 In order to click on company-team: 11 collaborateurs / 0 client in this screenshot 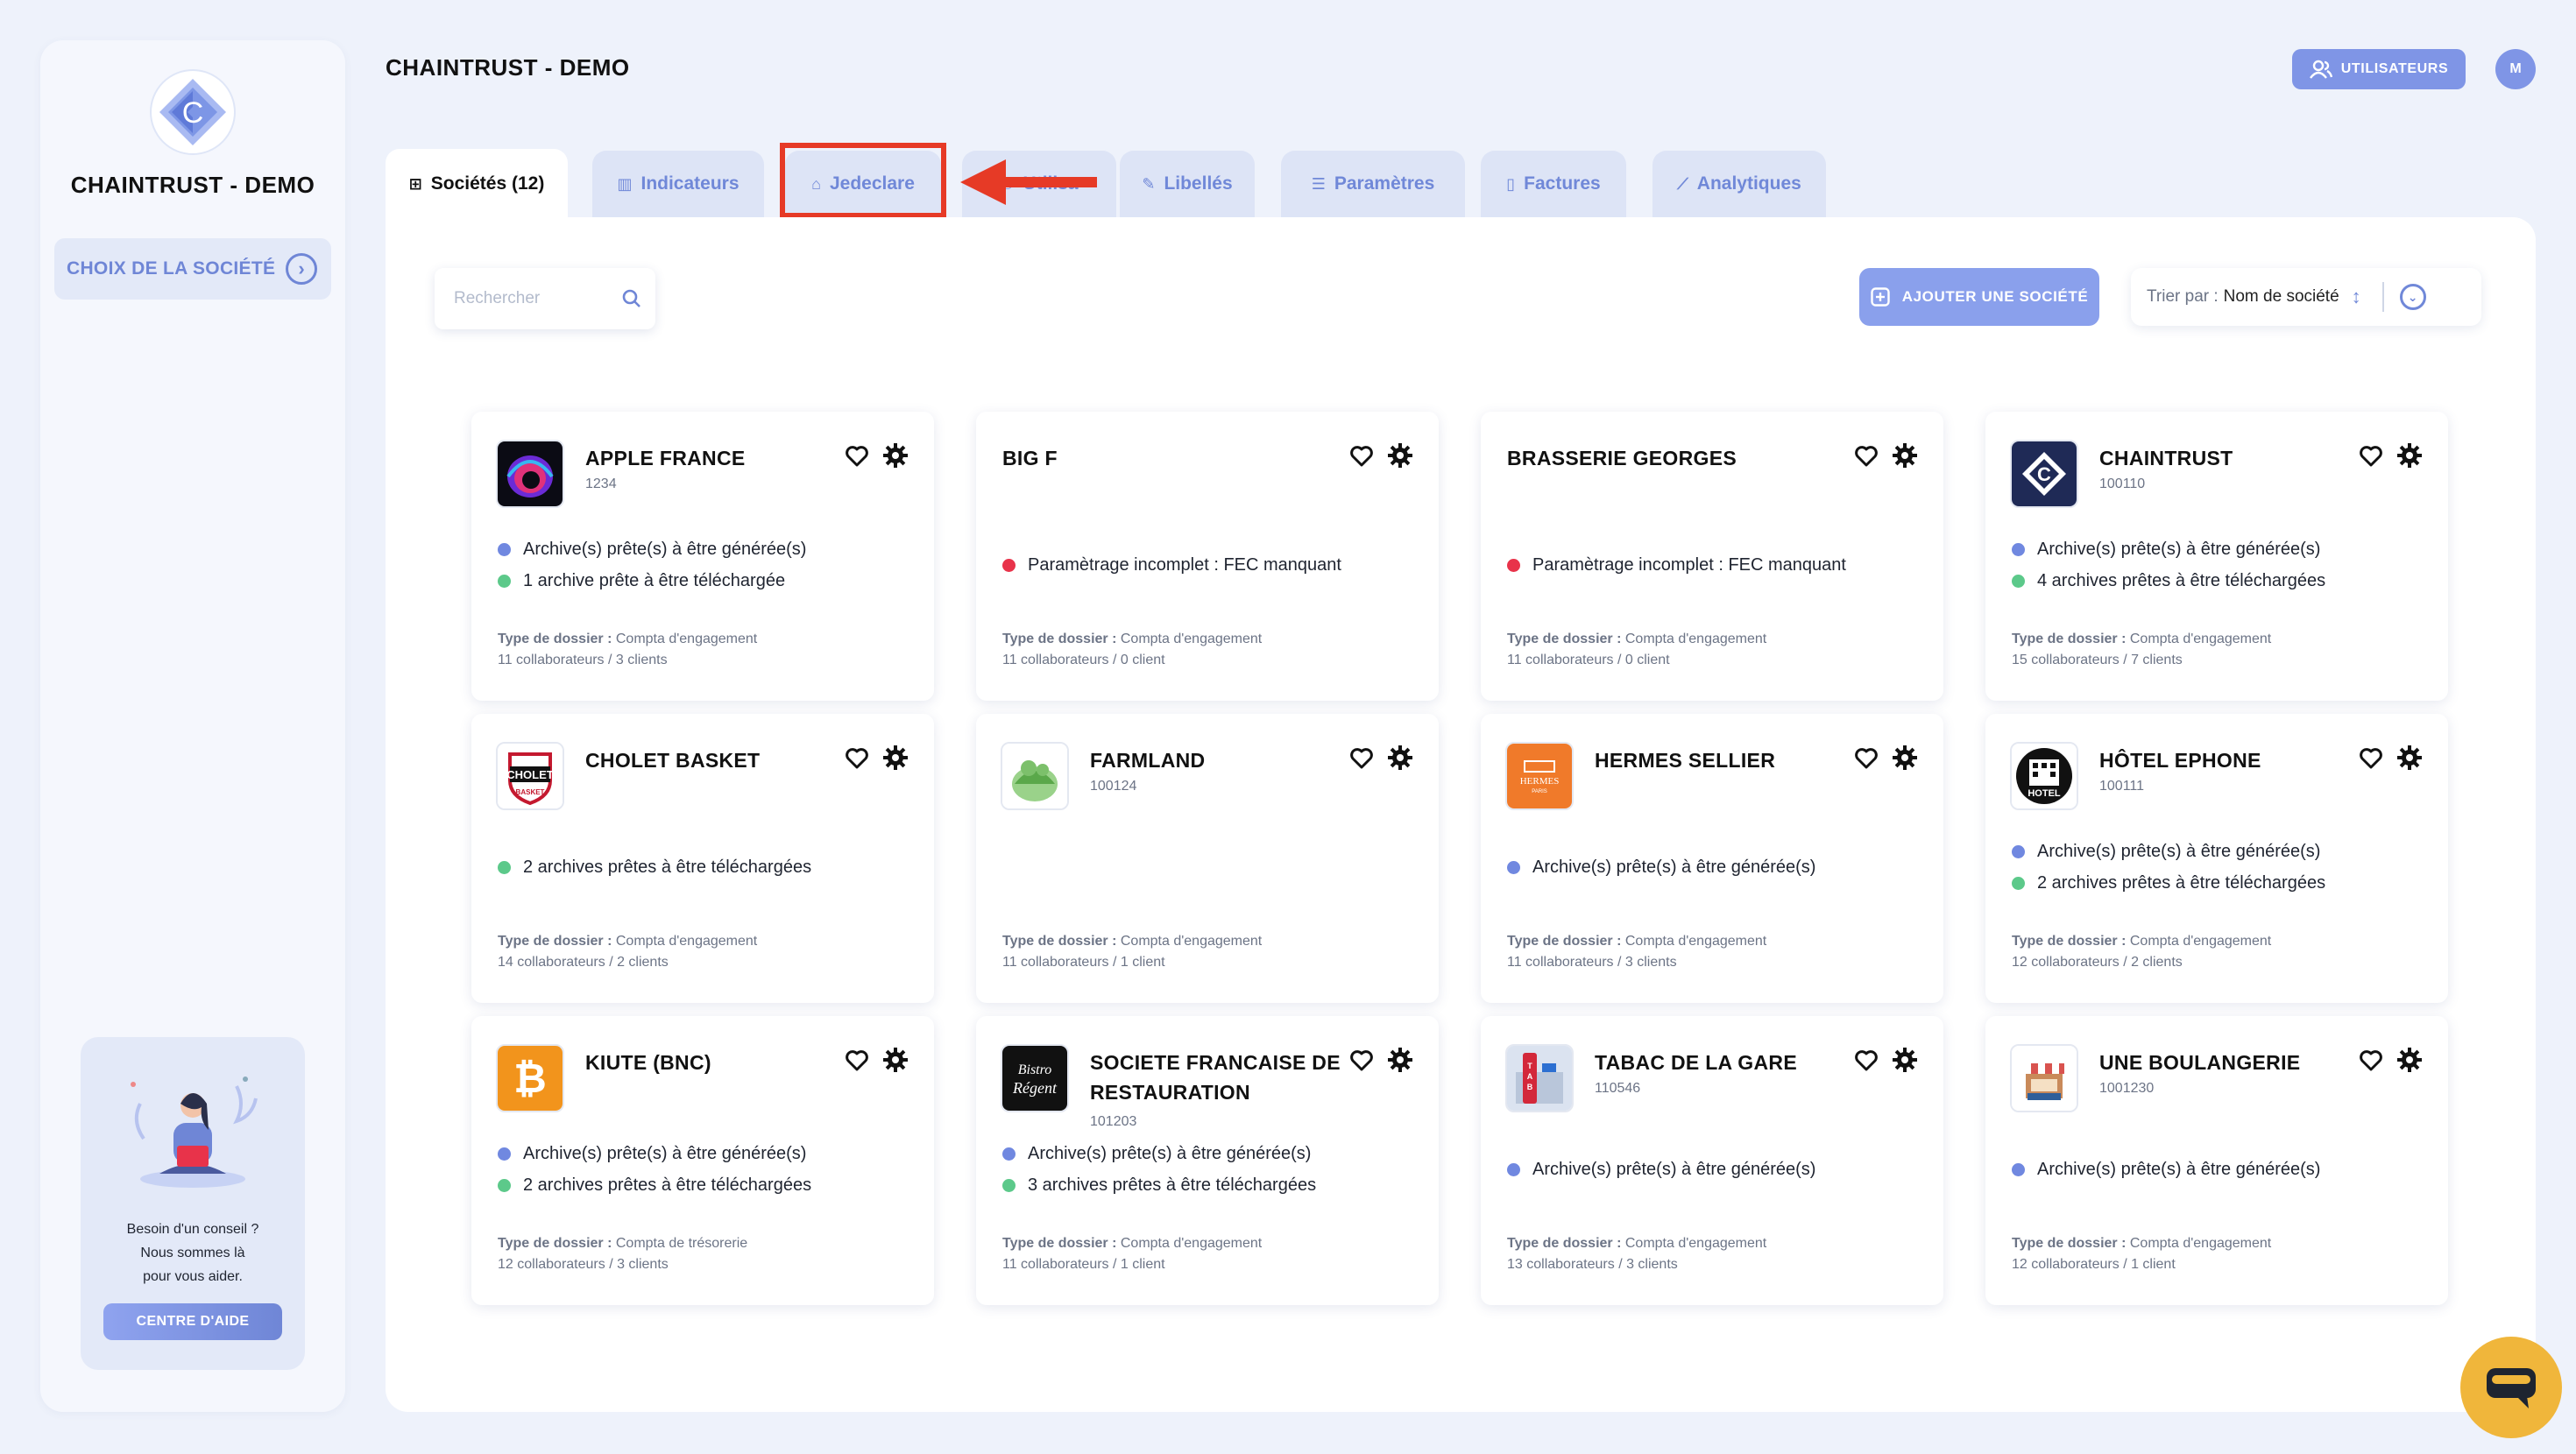, I will do `click(1588, 660)`.